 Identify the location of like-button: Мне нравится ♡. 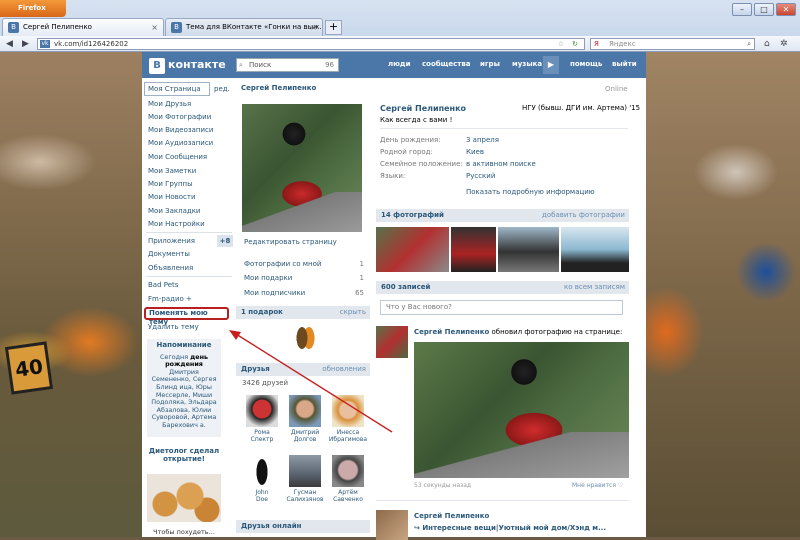
(597, 485).